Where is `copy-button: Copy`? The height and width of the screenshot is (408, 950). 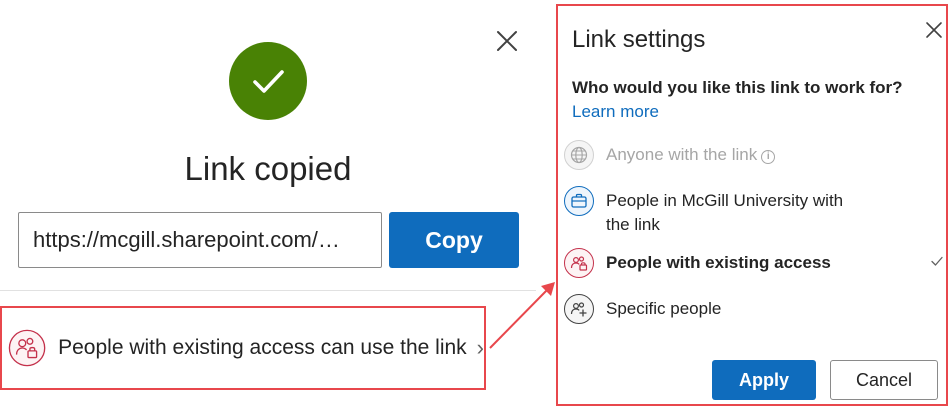
copy-button: Copy is located at coordinates (454, 240).